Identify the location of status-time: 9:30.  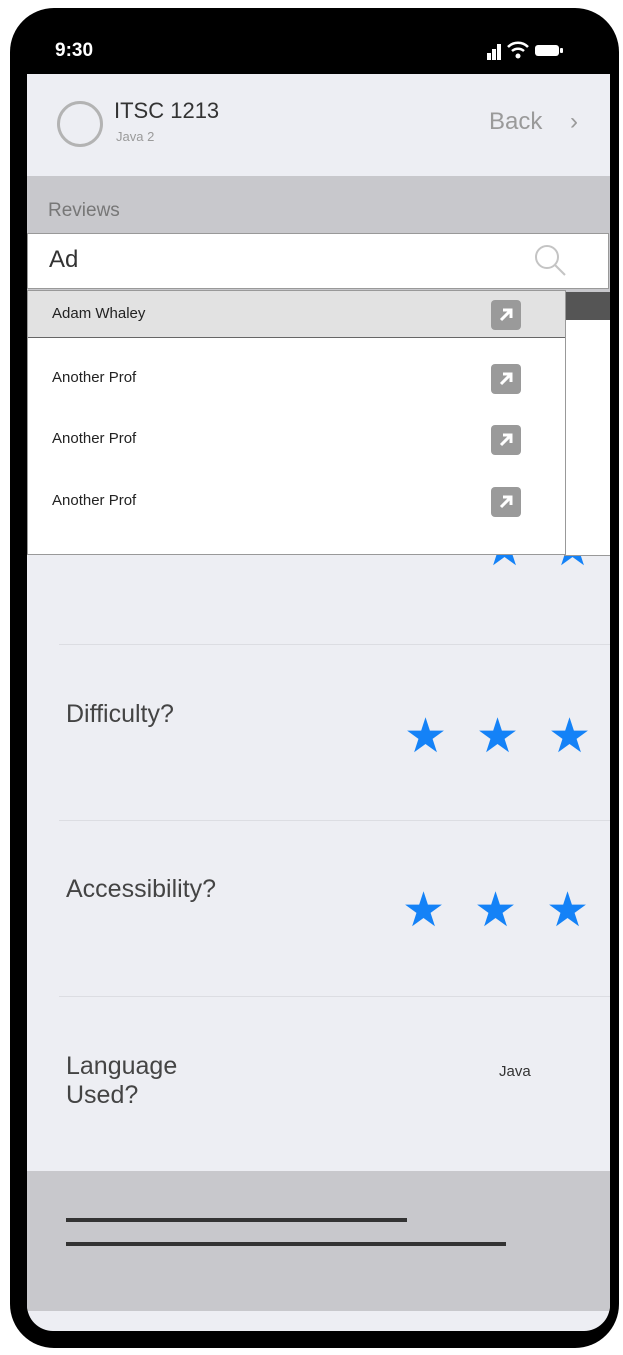
(74, 50).